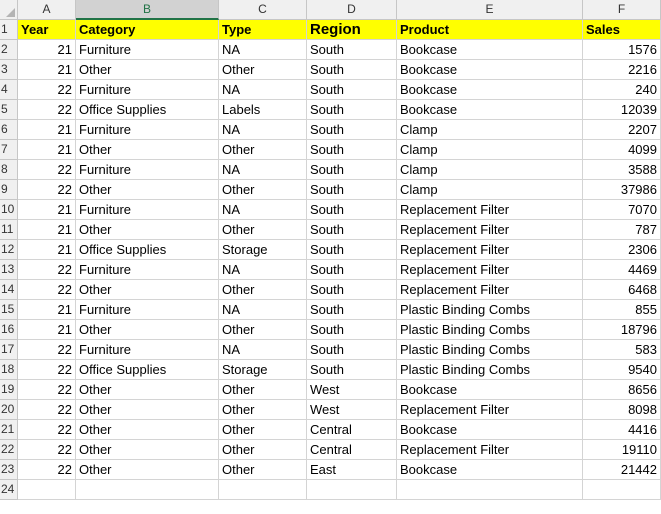 Image resolution: width=661 pixels, height=514 pixels. I want to click on cell-sales: 4416, so click(622, 430).